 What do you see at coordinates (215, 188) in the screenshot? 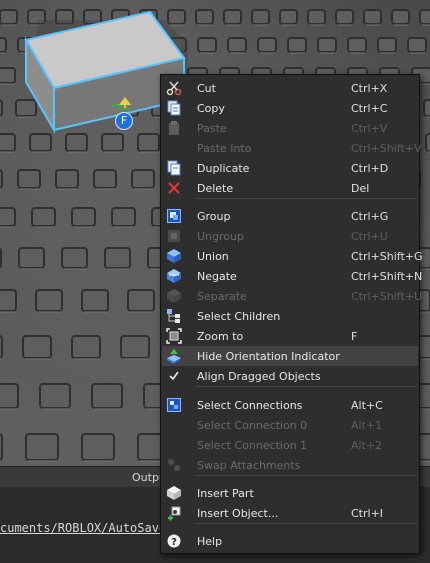
I see `menu-item-label: Delete` at bounding box center [215, 188].